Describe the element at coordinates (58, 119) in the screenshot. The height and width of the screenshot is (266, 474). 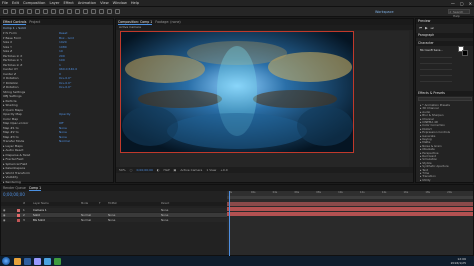
I see `effect-property-row: Color Map` at that location.